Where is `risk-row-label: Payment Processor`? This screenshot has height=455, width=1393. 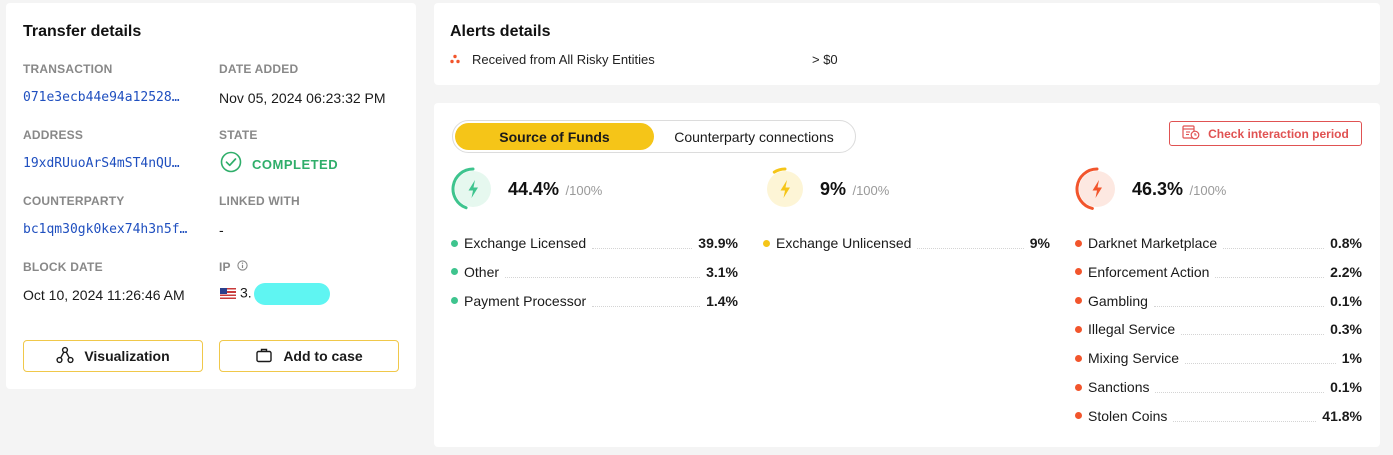
risk-row-label: Payment Processor is located at coordinates (525, 300).